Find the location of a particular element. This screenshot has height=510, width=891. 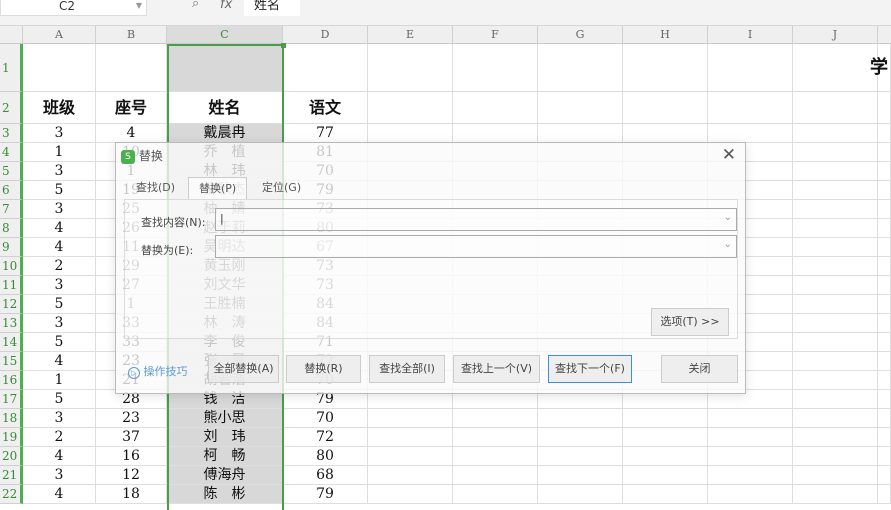

column-header-D: D is located at coordinates (325, 35).